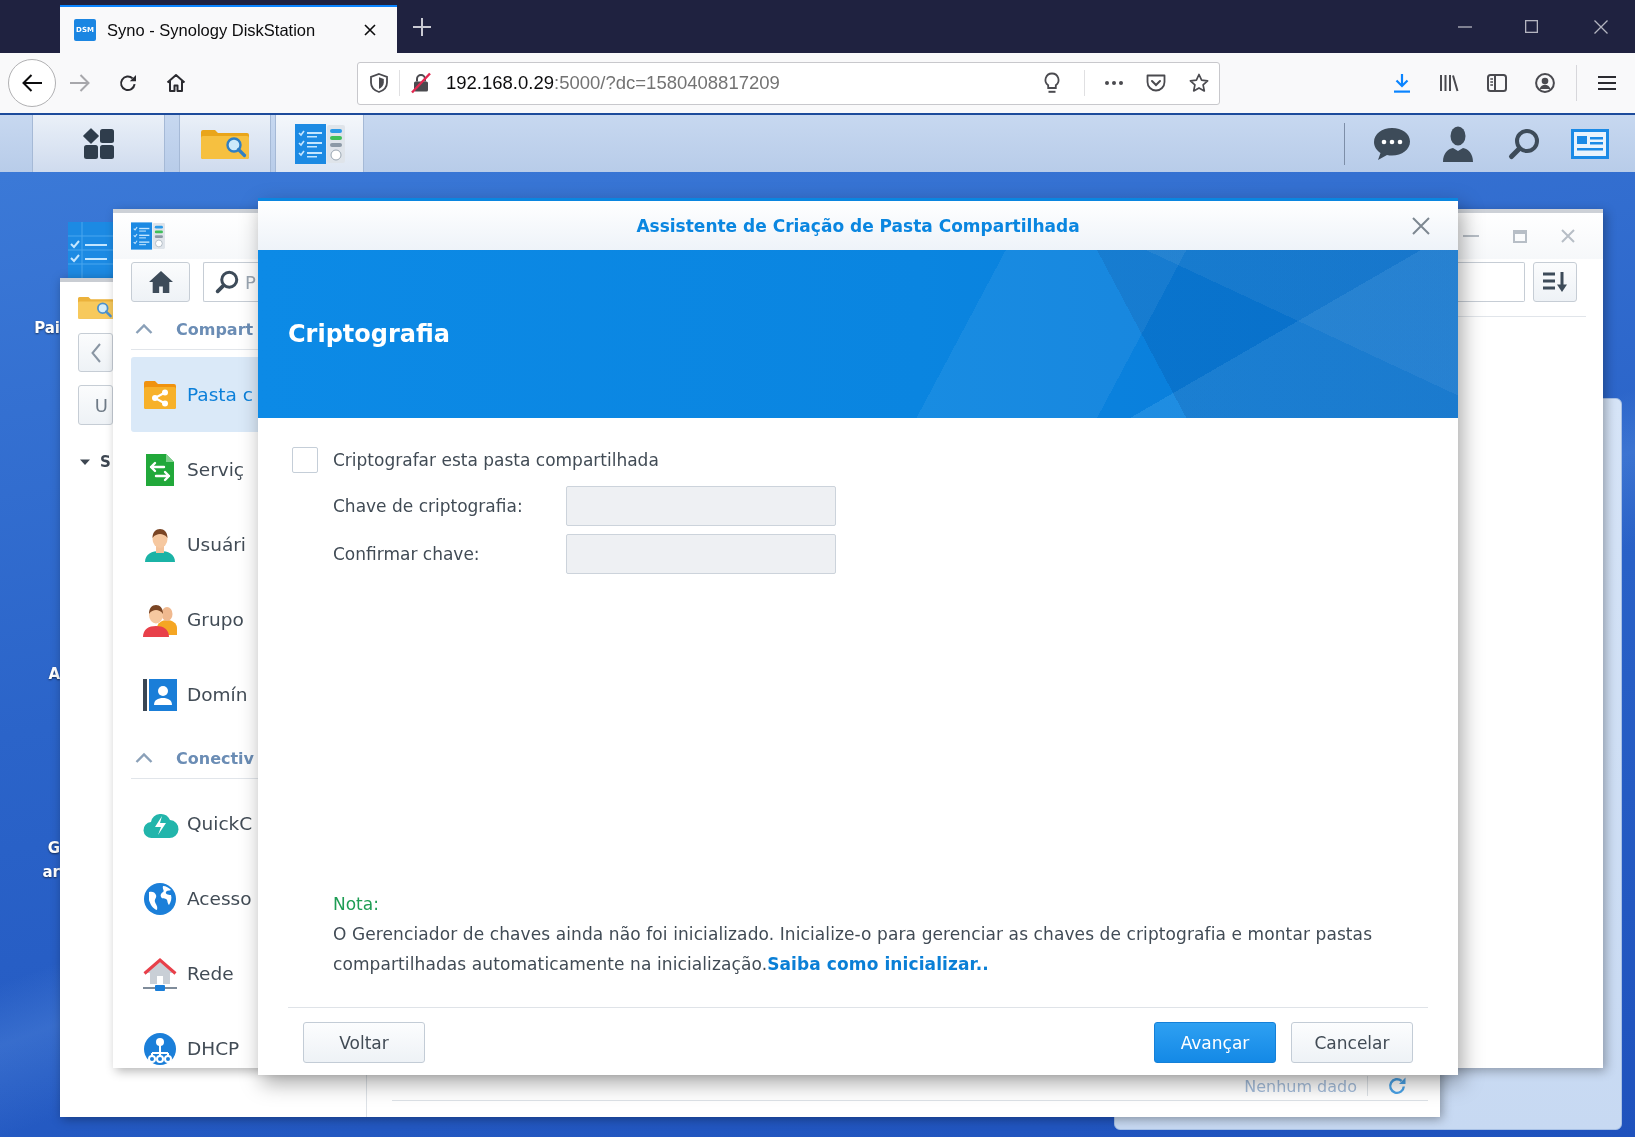  What do you see at coordinates (1607, 83) in the screenshot?
I see `menu-icon` at bounding box center [1607, 83].